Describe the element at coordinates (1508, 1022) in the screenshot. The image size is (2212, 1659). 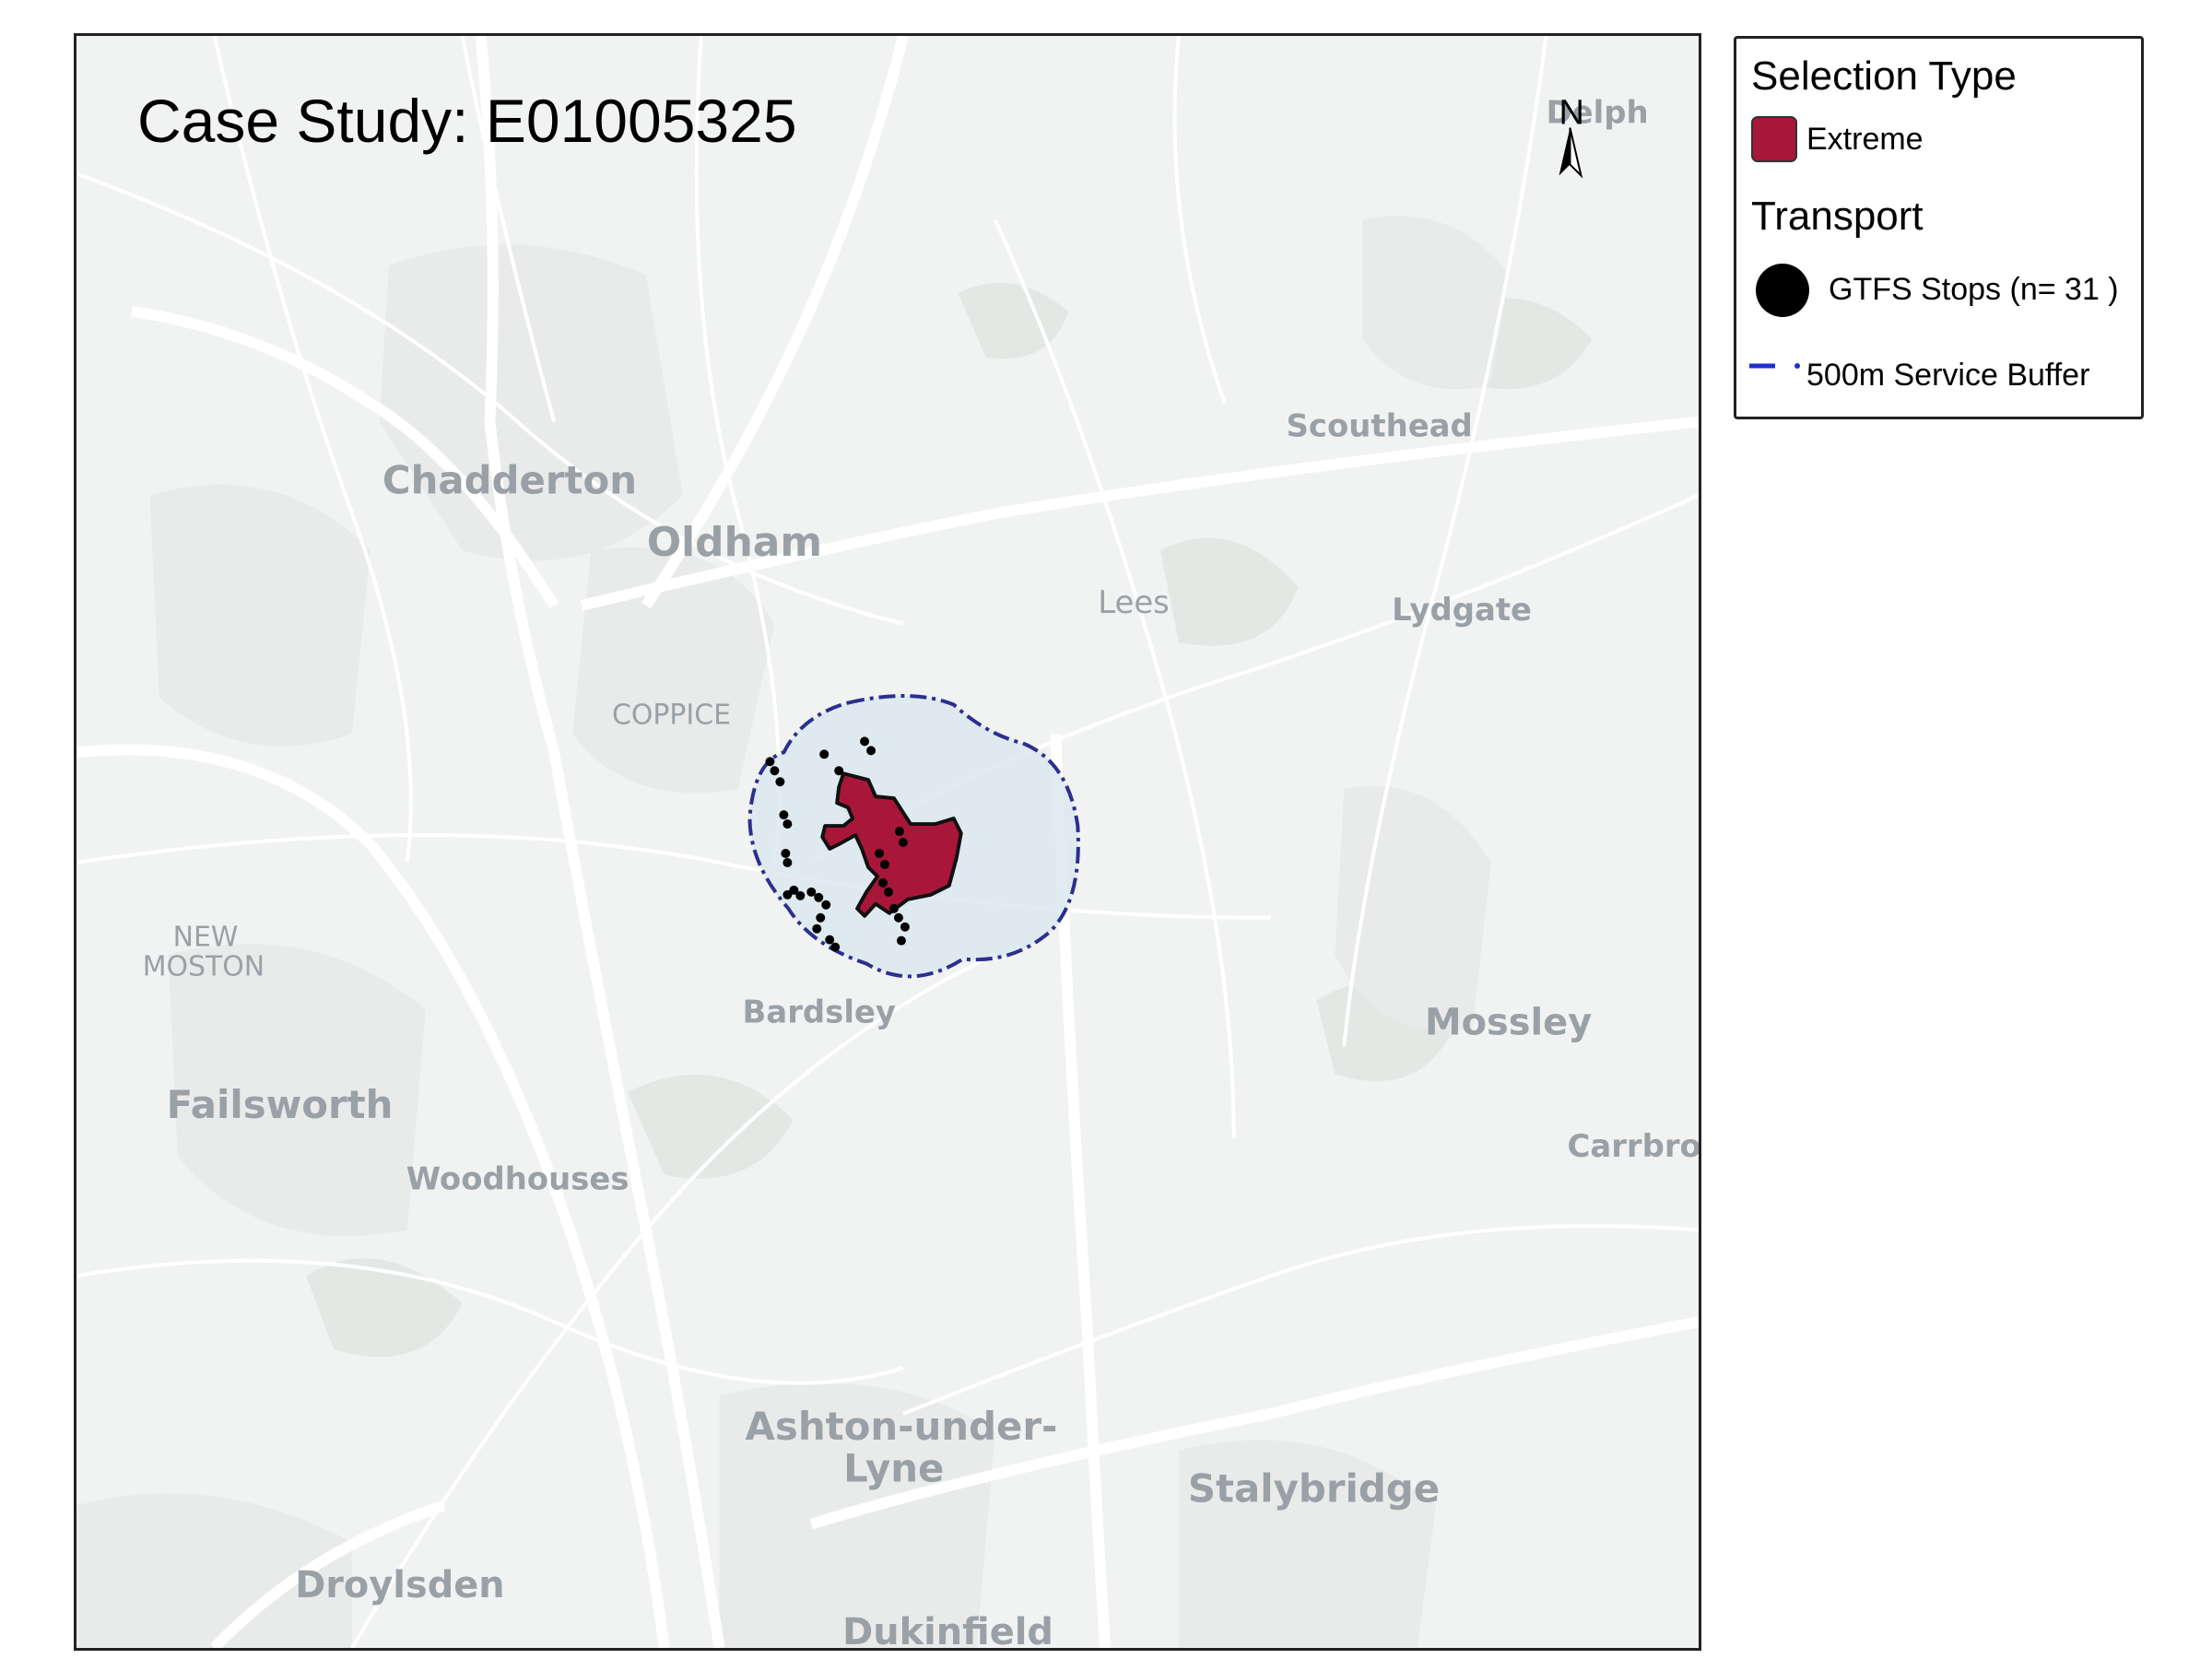
I see `place-label-mossley: Mossley` at that location.